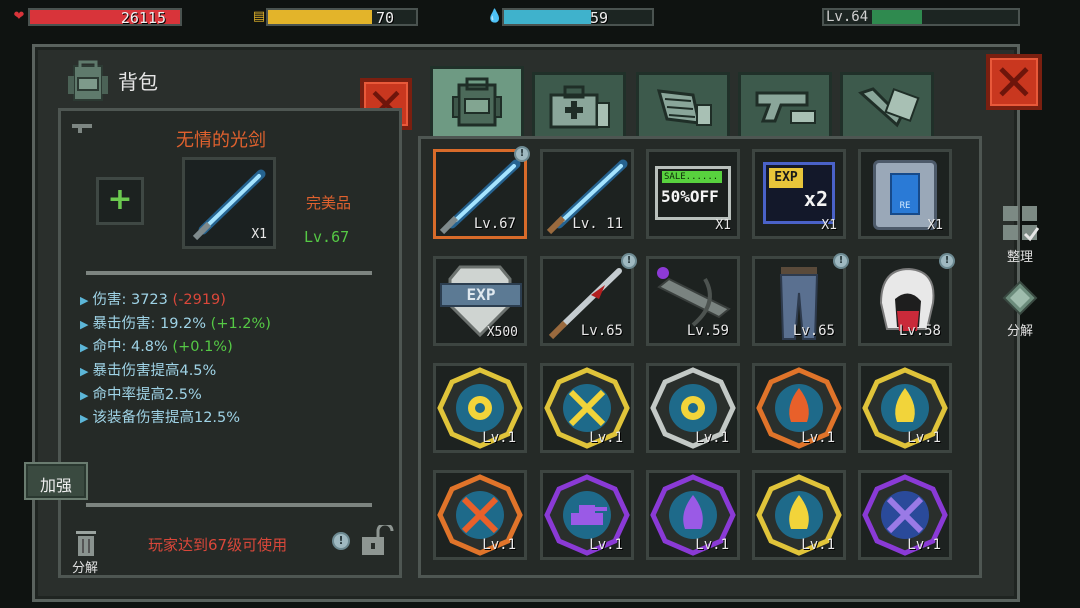  What do you see at coordinates (693, 408) in the screenshot?
I see `inventory-slot-medal-3: Lv.1` at bounding box center [693, 408].